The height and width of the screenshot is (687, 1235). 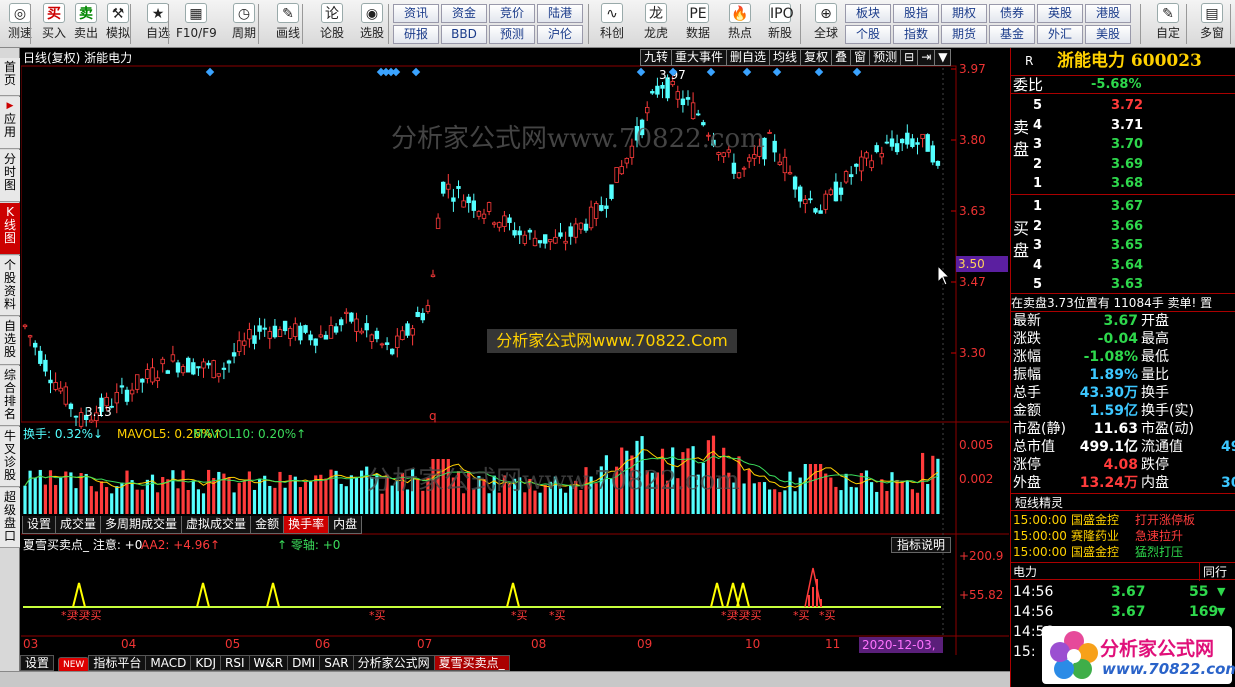 I want to click on chart-option-button: 叠, so click(x=841, y=57).